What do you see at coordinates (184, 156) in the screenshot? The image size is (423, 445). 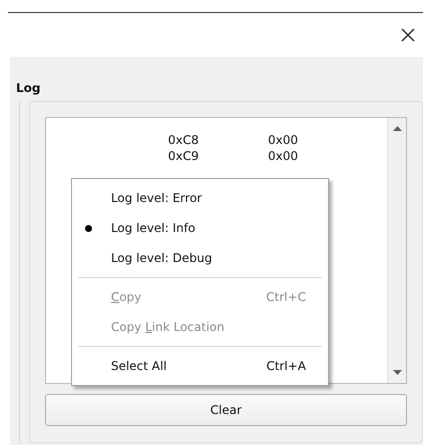 I see `address-cell-text: 0xC9` at bounding box center [184, 156].